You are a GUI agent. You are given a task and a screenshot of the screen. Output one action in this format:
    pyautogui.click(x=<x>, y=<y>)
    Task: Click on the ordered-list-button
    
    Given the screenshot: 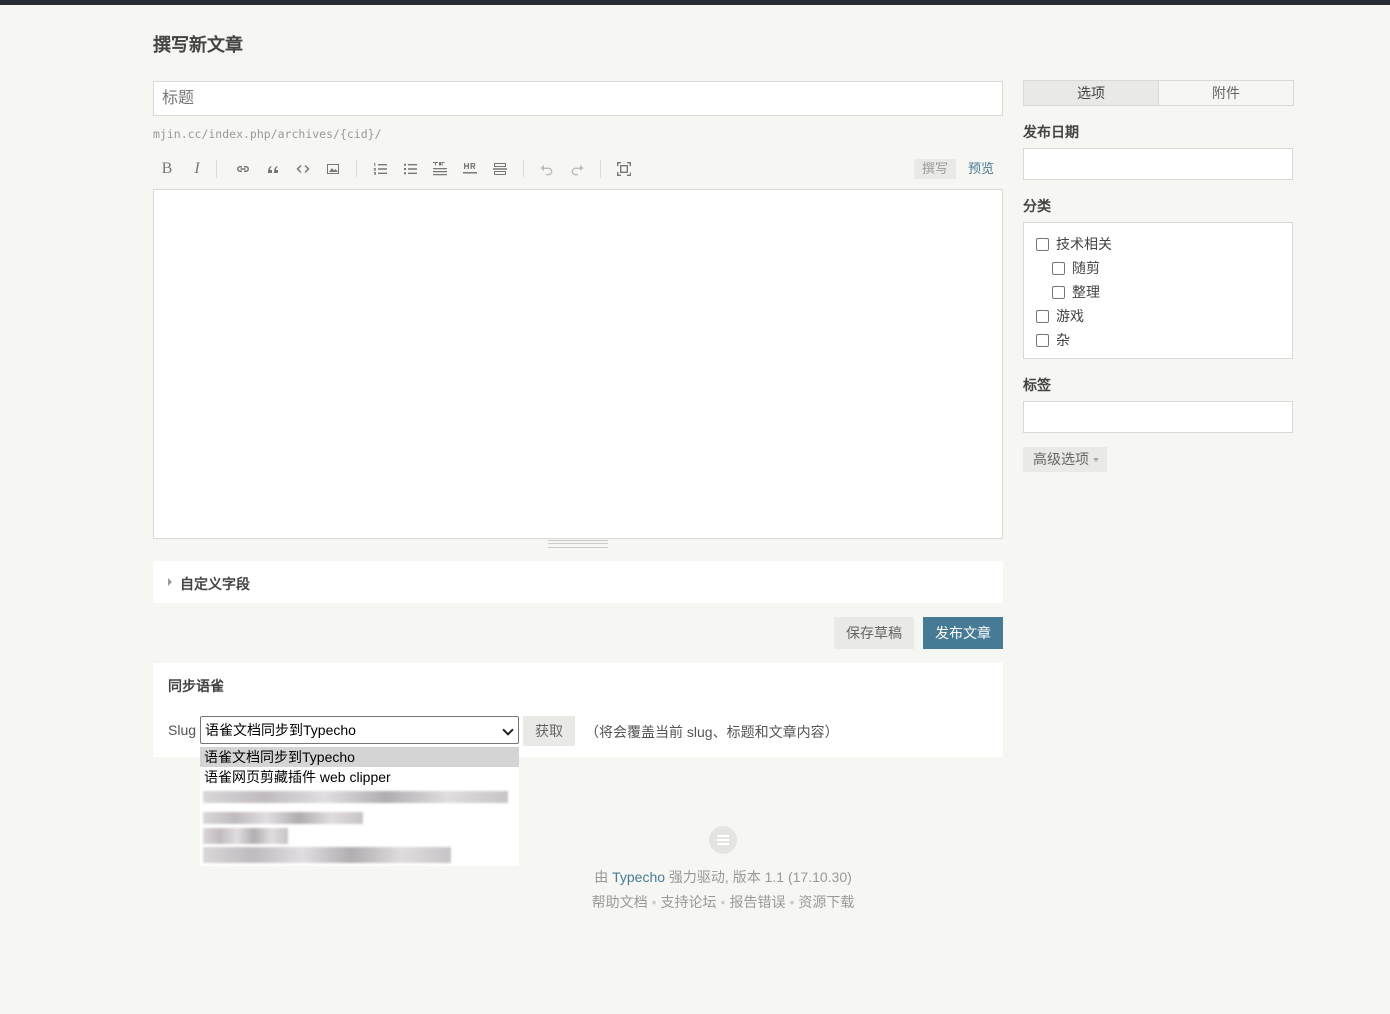 What is the action you would take?
    pyautogui.click(x=380, y=169)
    